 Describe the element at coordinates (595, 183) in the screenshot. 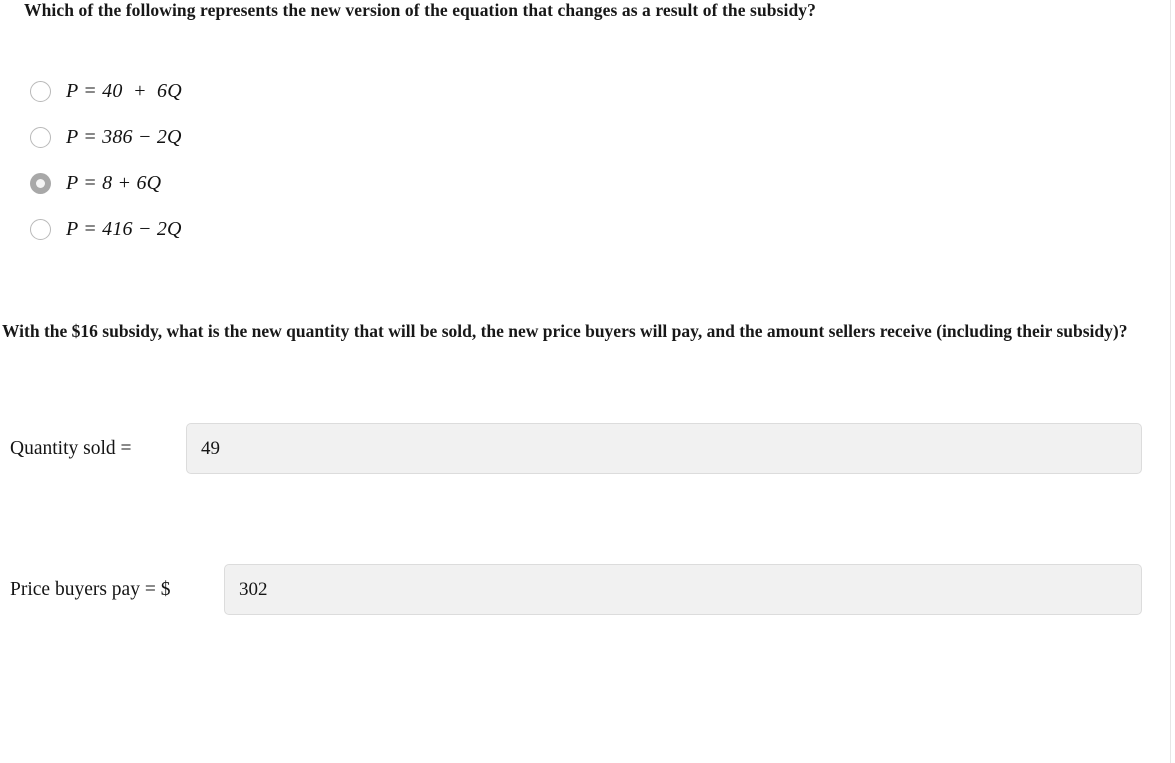

I see `option-row-c: P = 8 + 6Q` at that location.